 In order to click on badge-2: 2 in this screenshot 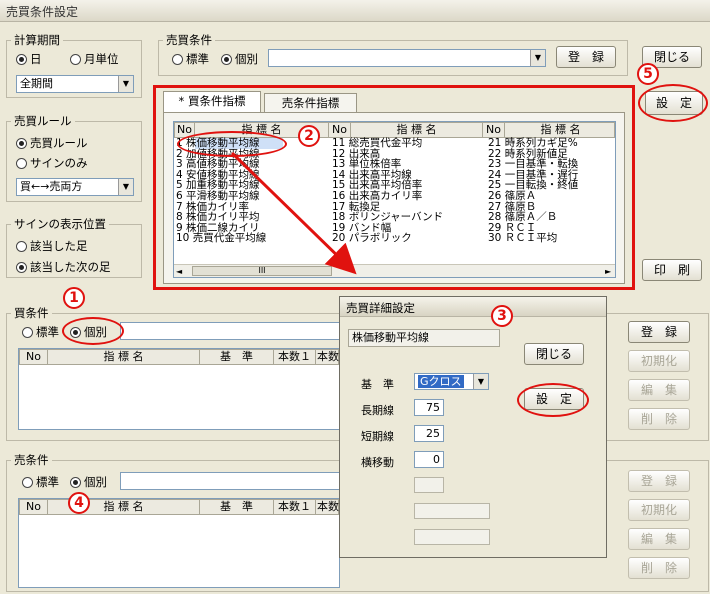, I will do `click(309, 136)`.